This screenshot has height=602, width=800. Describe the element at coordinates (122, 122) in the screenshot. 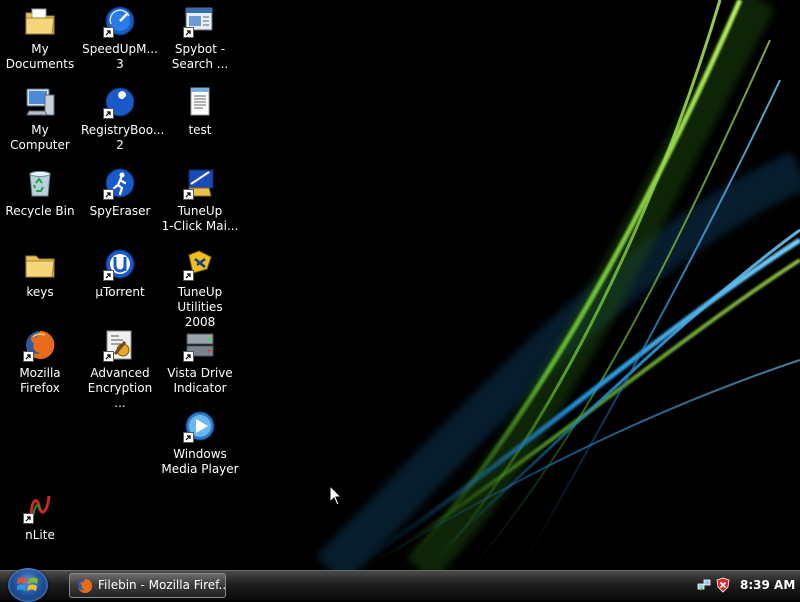

I see `desktop-icon-registrybooster: RegistryBoo... 2` at that location.